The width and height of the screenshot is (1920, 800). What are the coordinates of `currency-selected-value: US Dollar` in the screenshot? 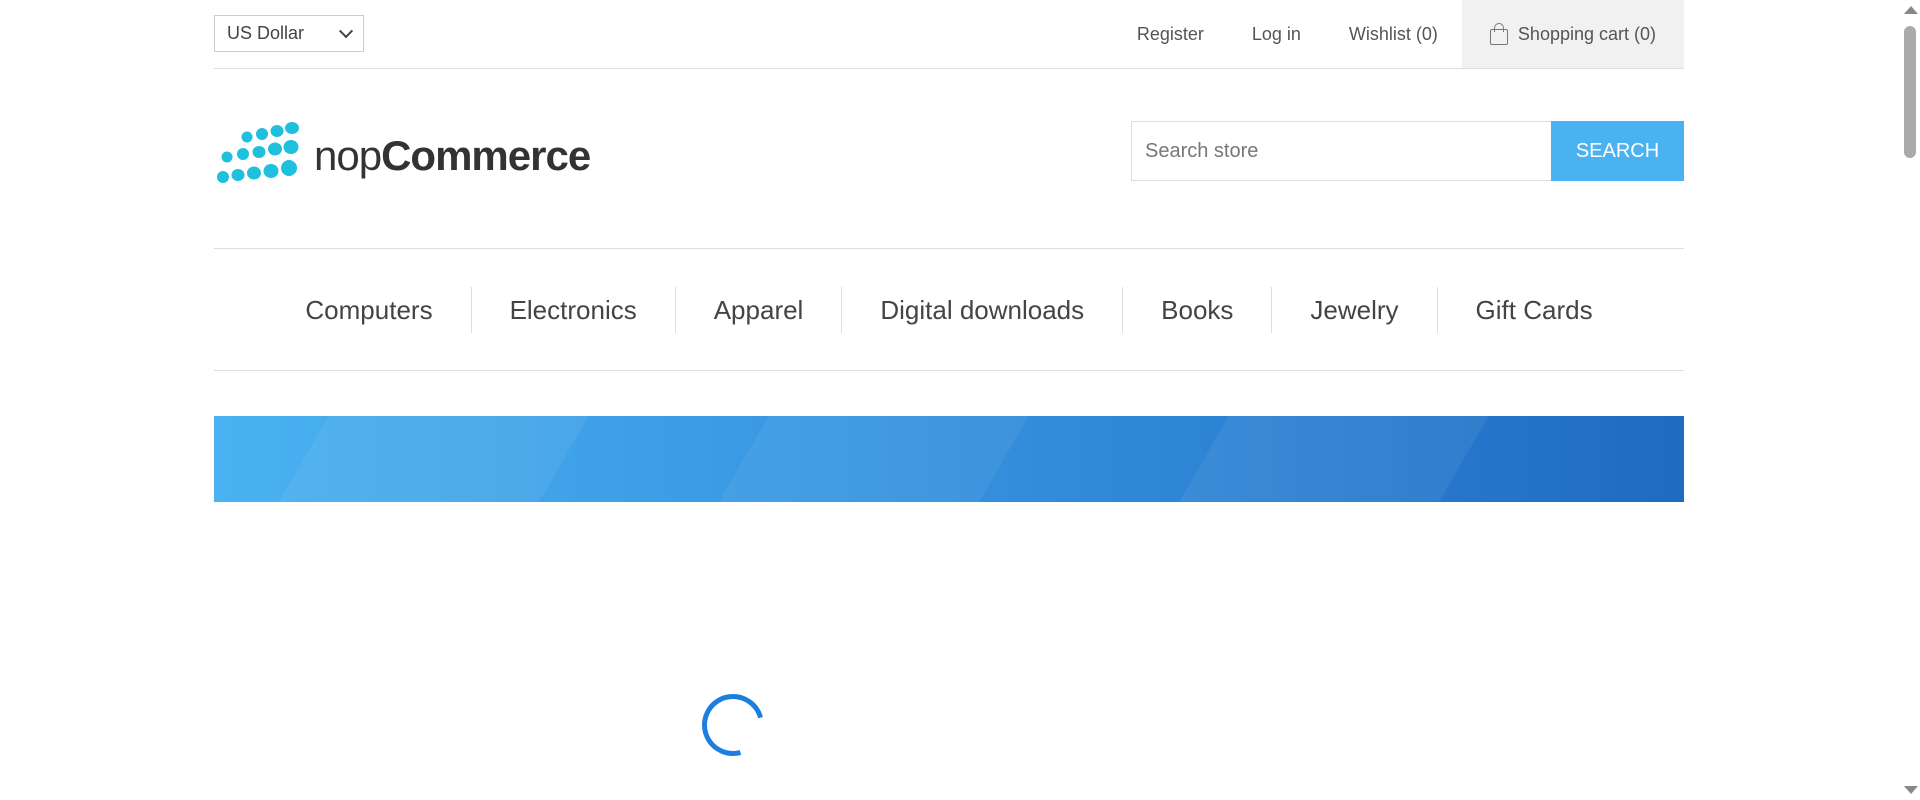 It's located at (266, 33).